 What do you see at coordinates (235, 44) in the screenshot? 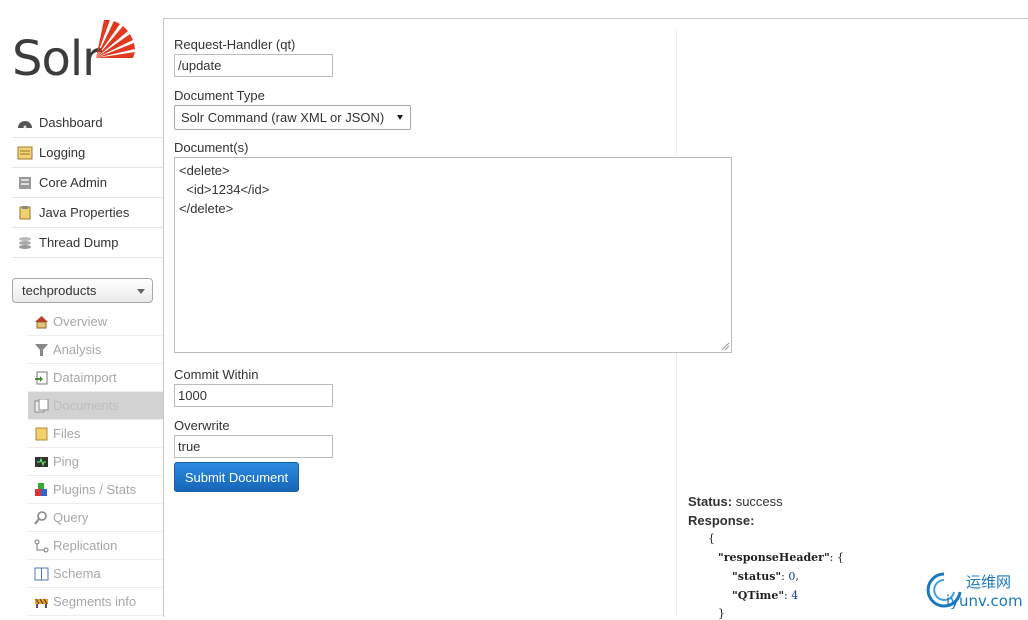
I see `request-handler-label: Request-Handler (qt)` at bounding box center [235, 44].